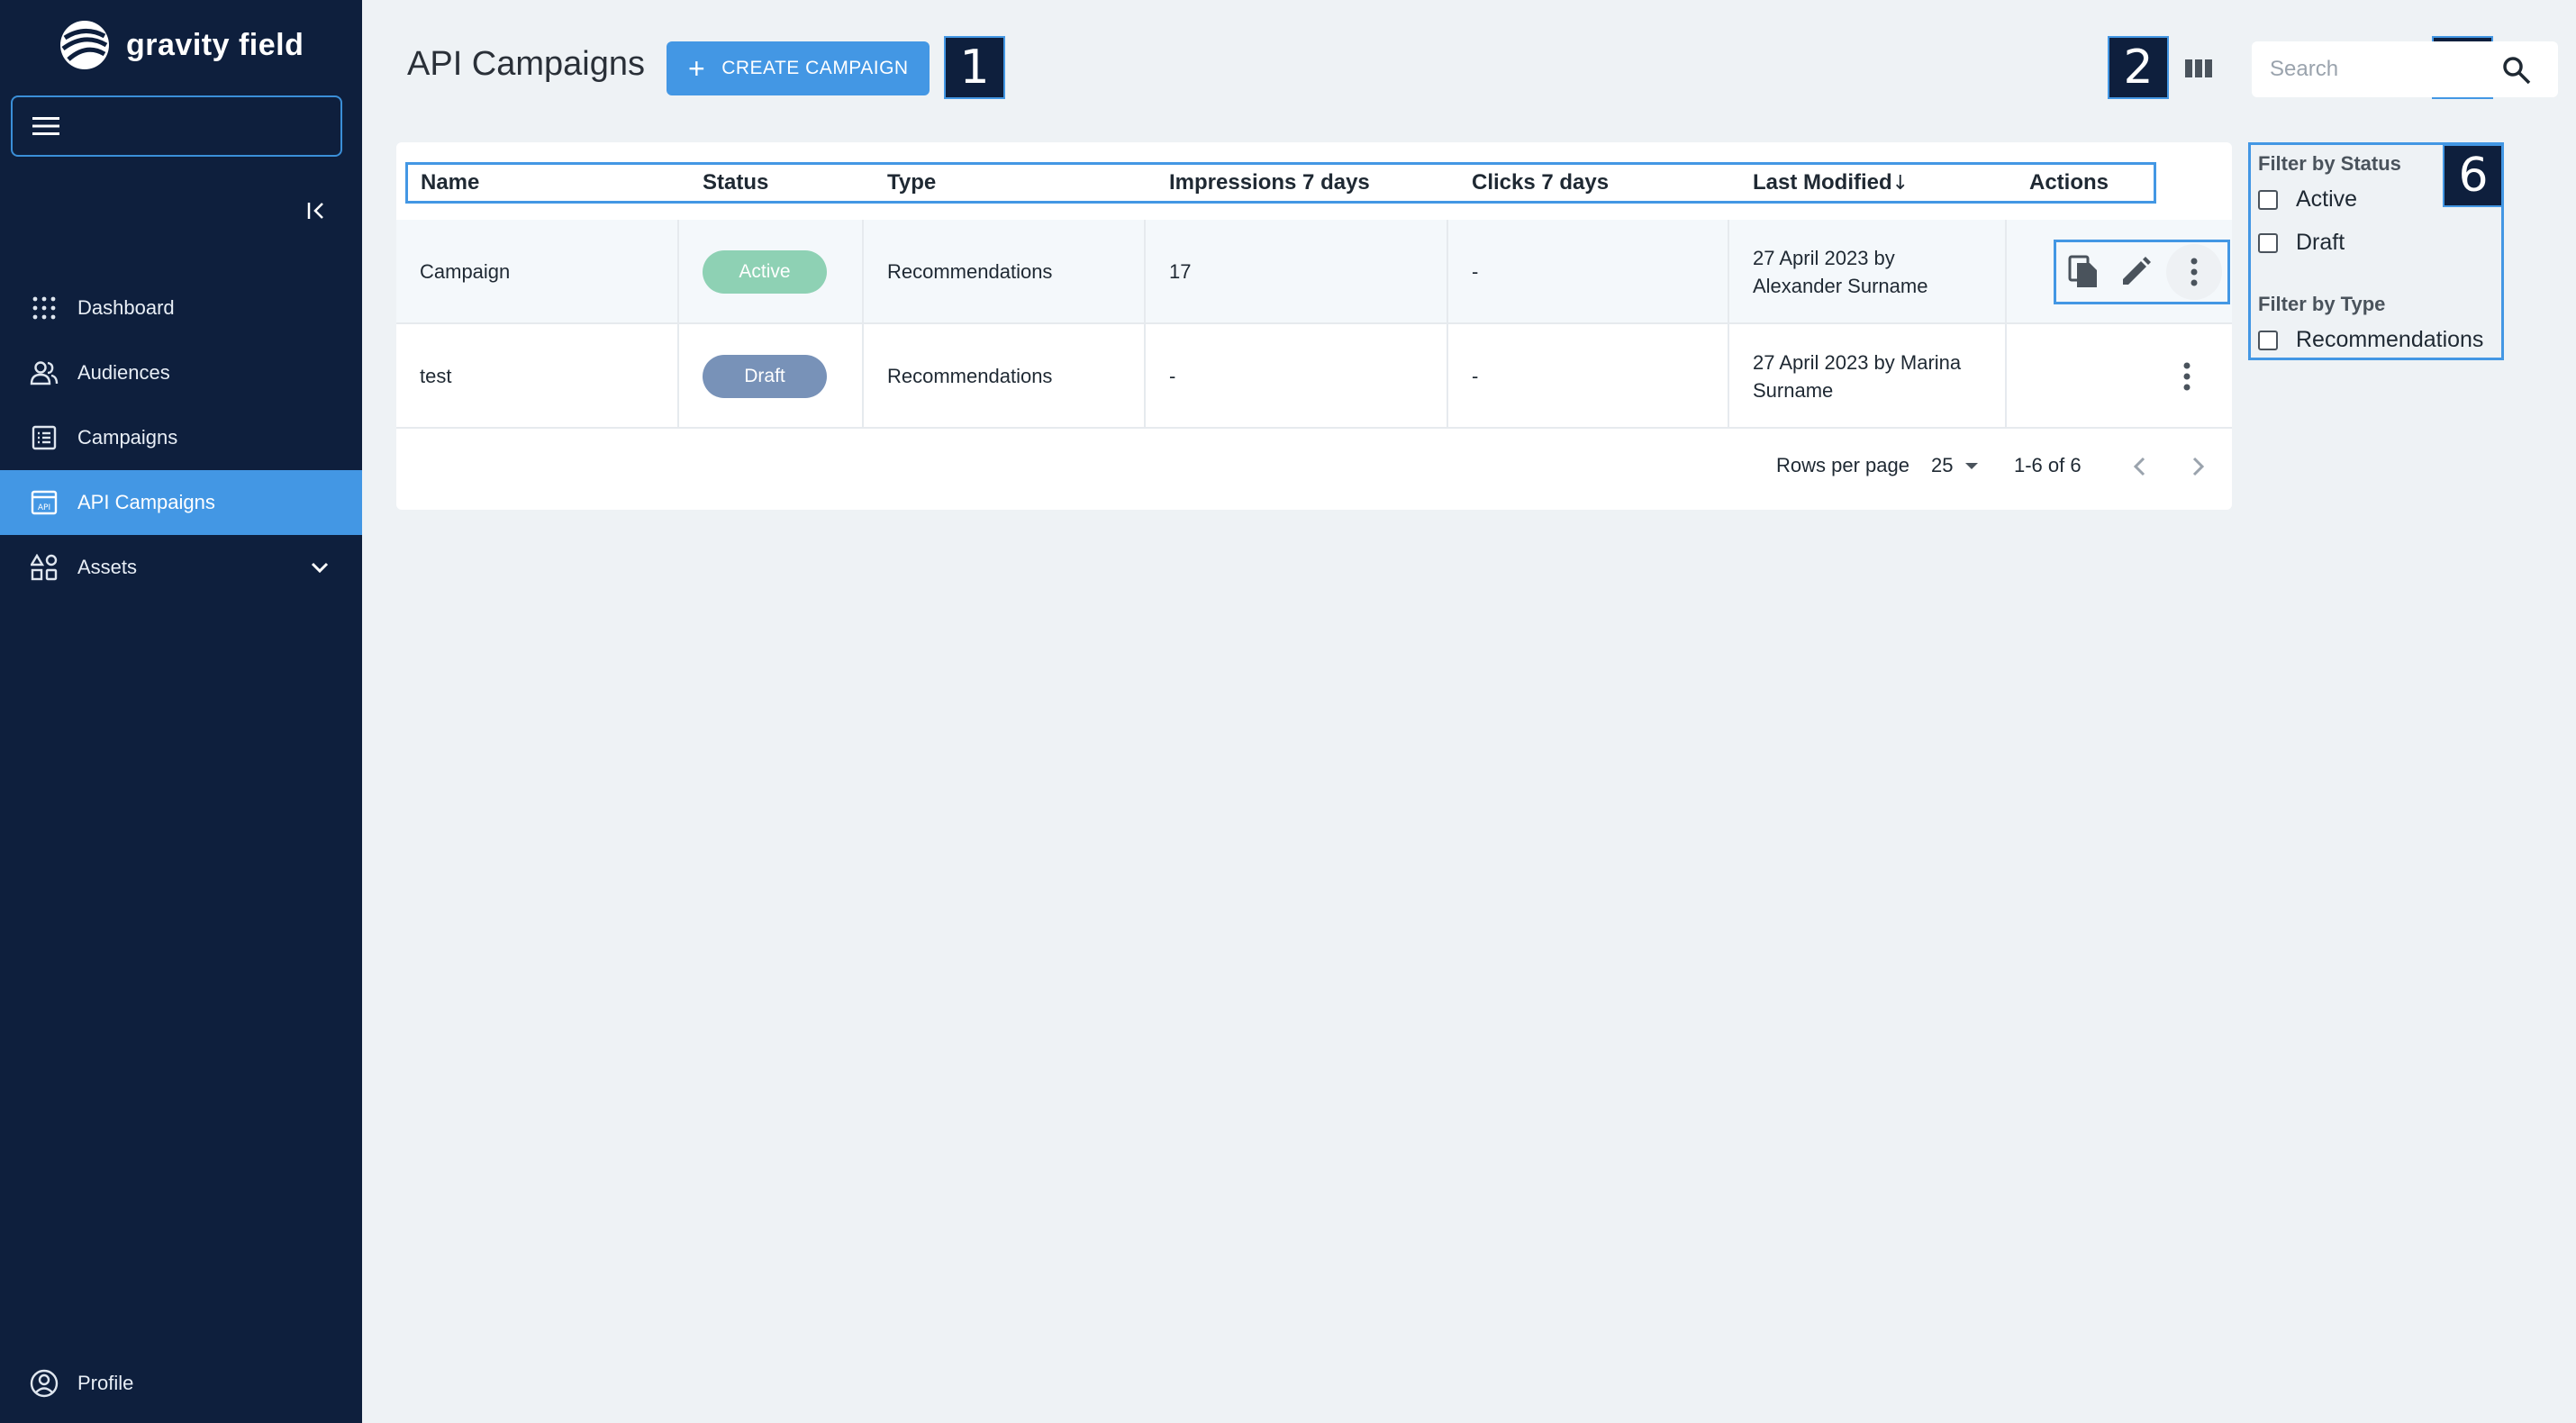 This screenshot has width=2576, height=1423. Describe the element at coordinates (2516, 70) in the screenshot. I see `search-icon` at that location.